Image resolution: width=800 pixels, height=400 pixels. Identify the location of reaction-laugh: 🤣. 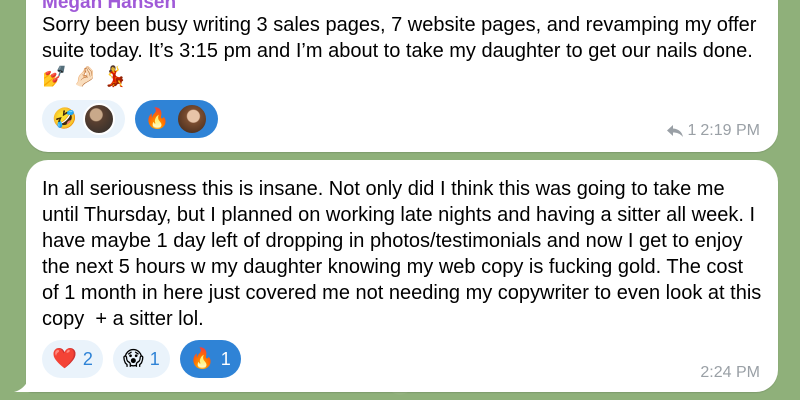
(83, 119).